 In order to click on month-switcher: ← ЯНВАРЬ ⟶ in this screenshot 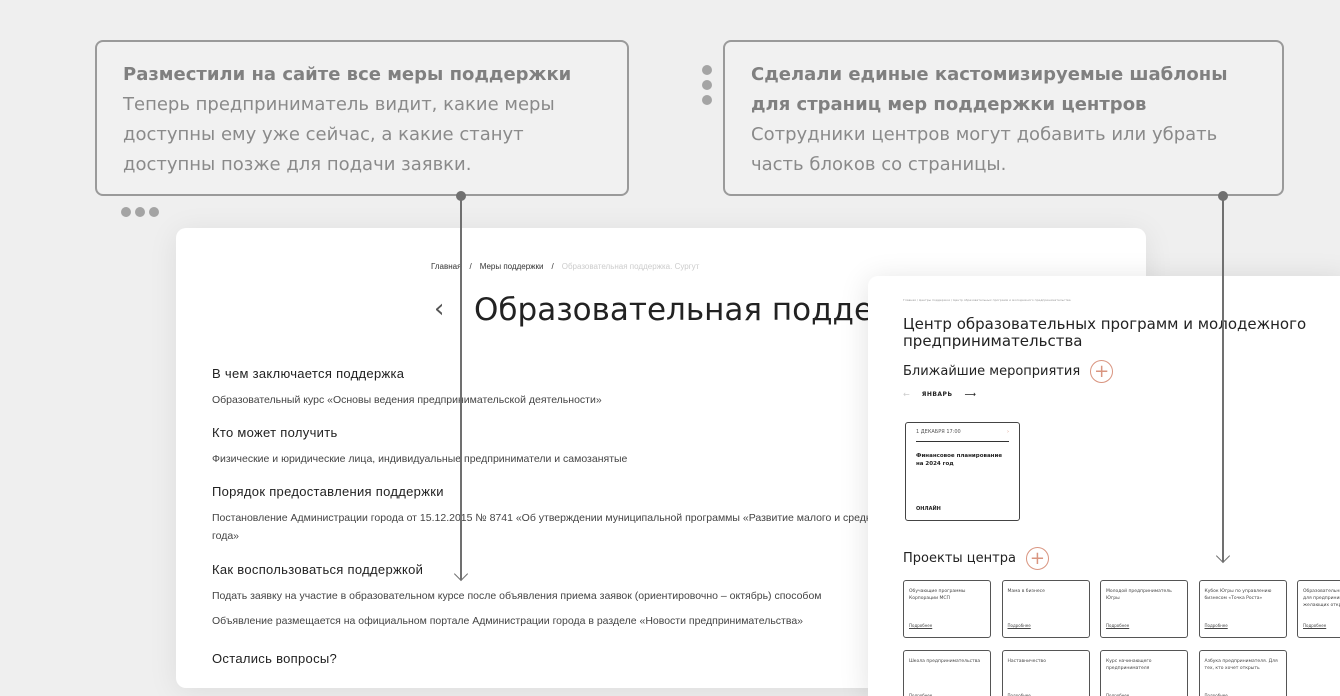, I will do `click(940, 394)`.